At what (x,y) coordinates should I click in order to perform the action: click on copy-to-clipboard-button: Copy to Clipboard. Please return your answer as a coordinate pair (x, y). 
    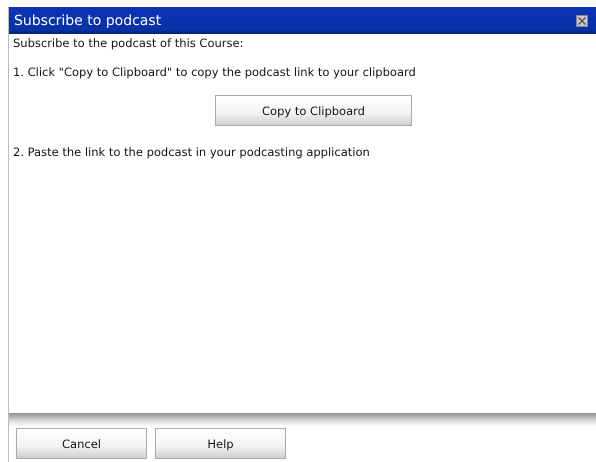
    Looking at the image, I should click on (313, 110).